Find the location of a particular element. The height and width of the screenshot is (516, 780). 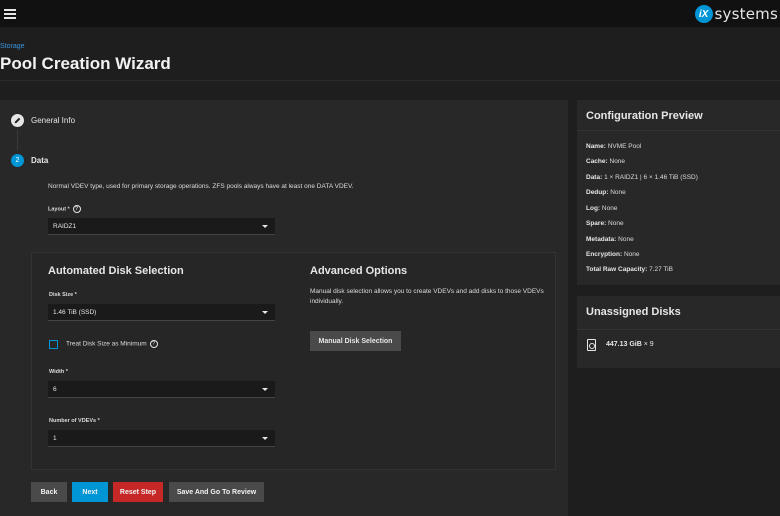

preview-key: Dedup: is located at coordinates (597, 192).